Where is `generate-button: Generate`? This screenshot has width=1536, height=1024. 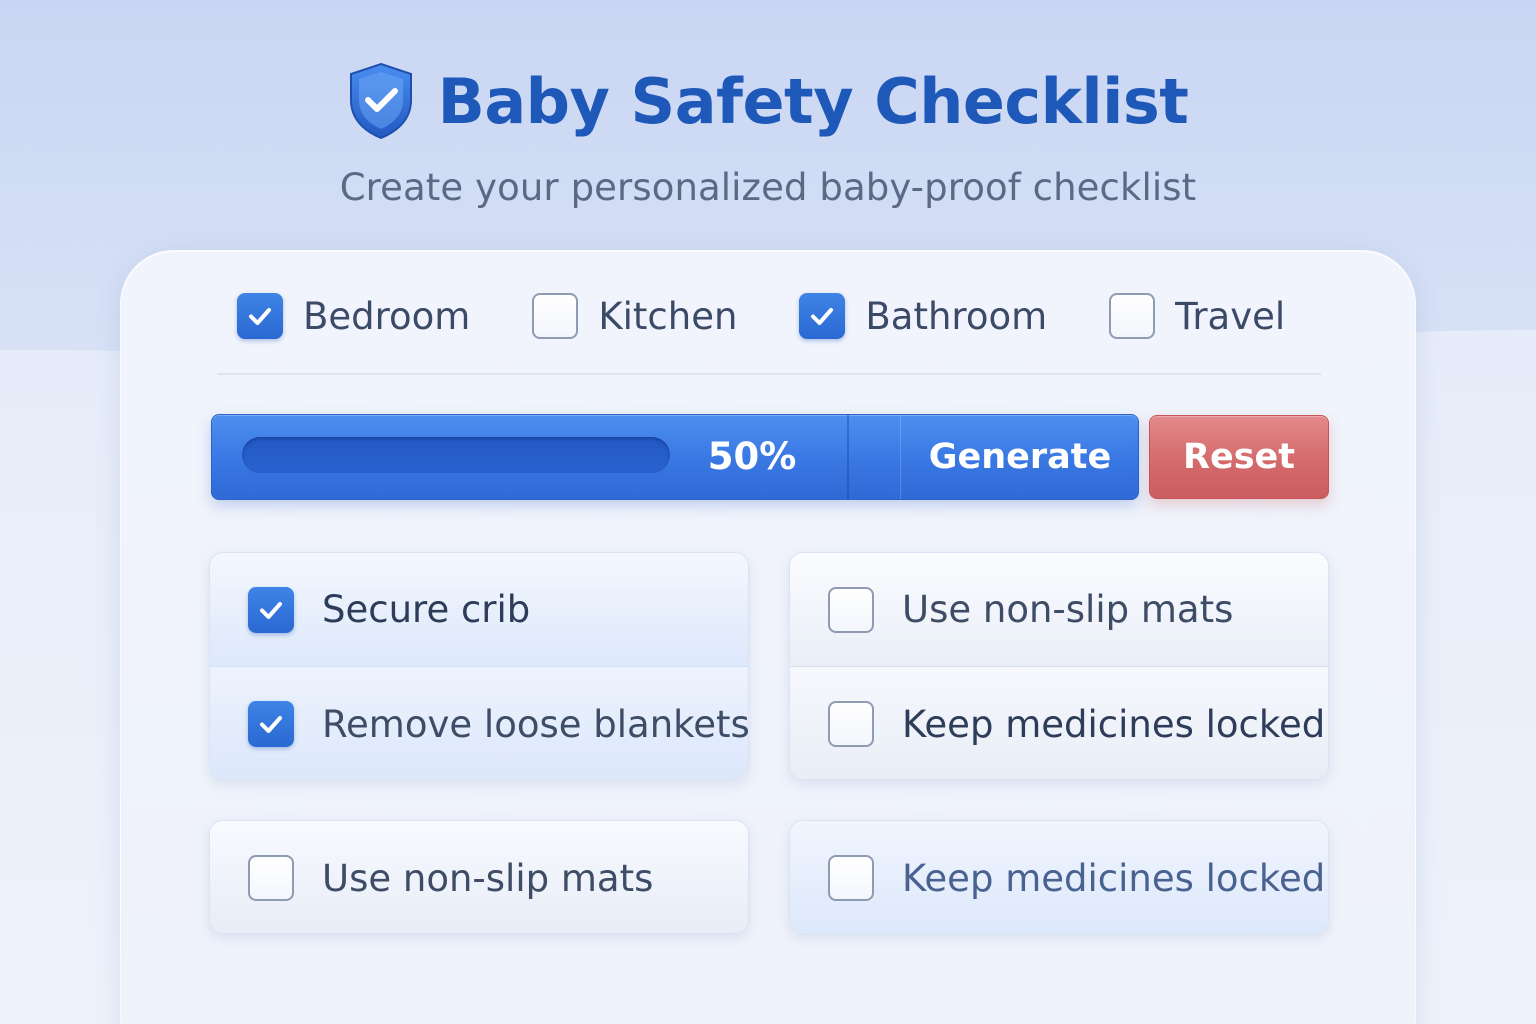
generate-button: Generate is located at coordinates (1020, 457).